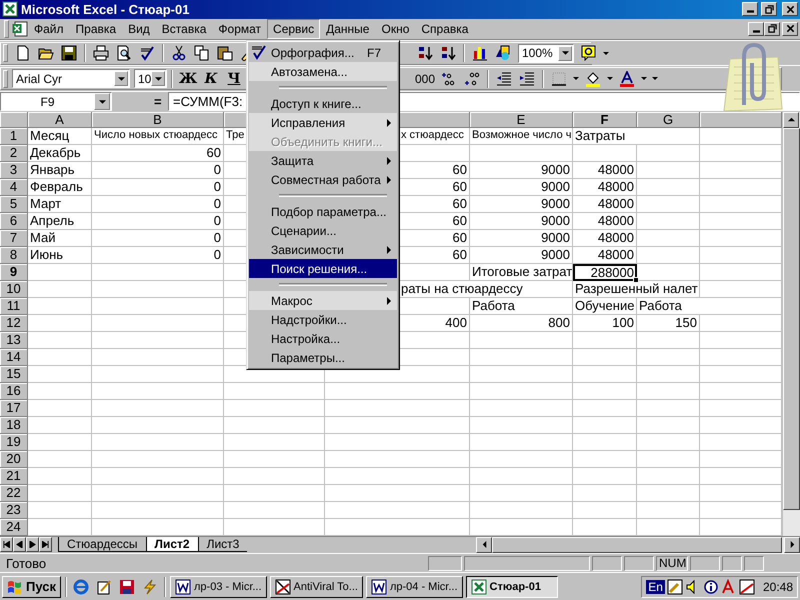 This screenshot has width=800, height=600. What do you see at coordinates (432, 136) in the screenshot?
I see `cell-text: х стюардесс` at bounding box center [432, 136].